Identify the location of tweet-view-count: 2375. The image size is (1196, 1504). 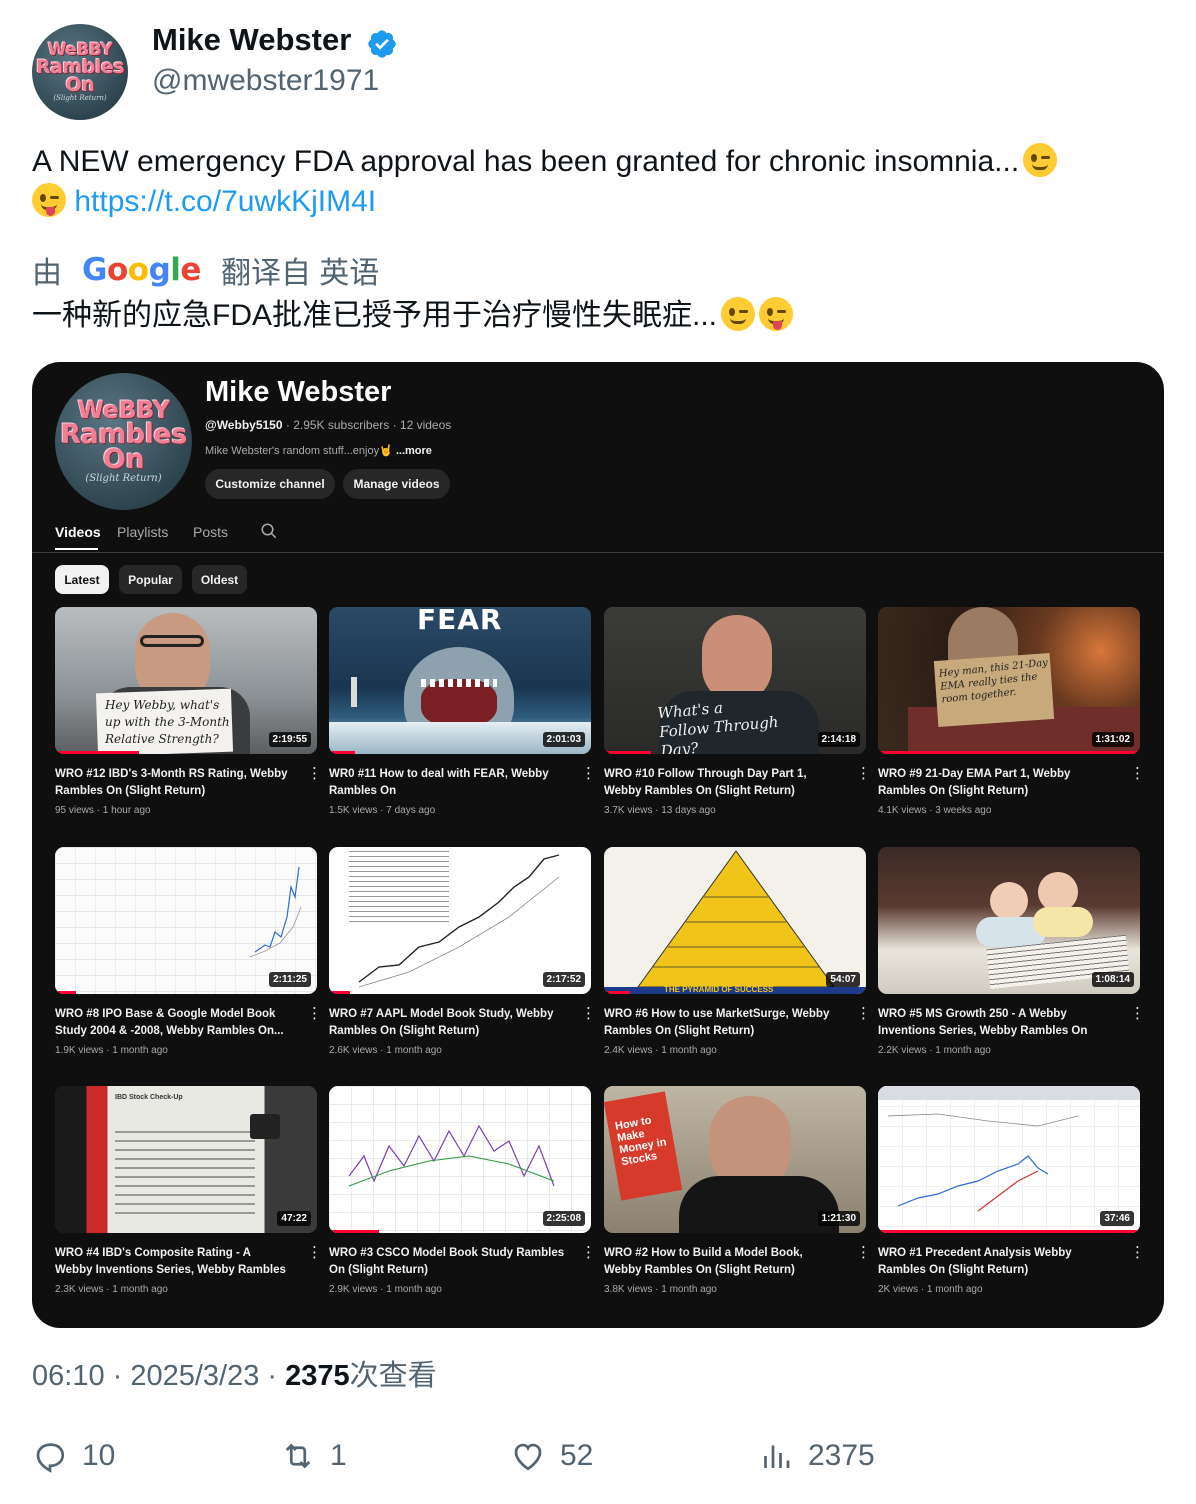
(317, 1376).